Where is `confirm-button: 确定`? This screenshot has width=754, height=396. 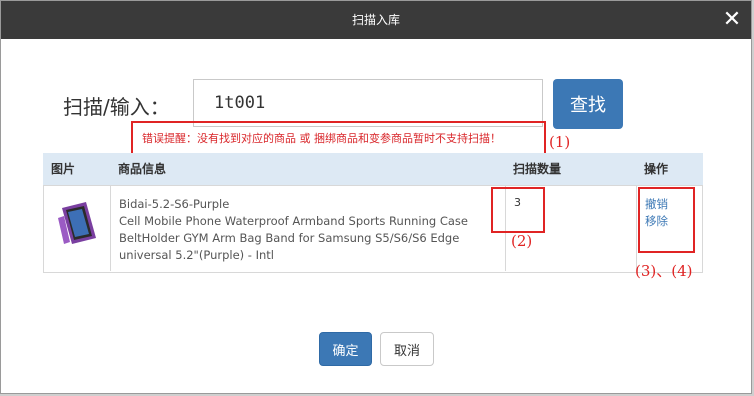 confirm-button: 确定 is located at coordinates (345, 349).